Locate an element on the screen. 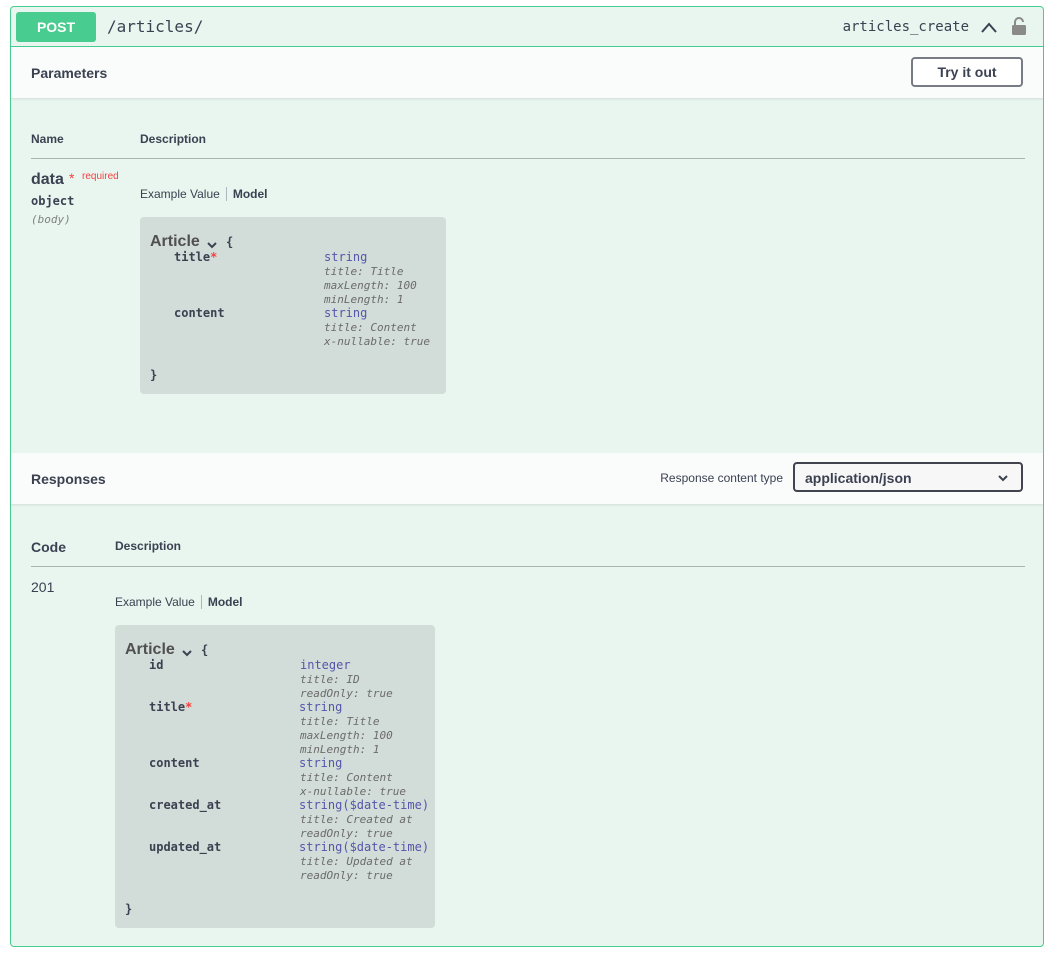  prop-name: id is located at coordinates (156, 665).